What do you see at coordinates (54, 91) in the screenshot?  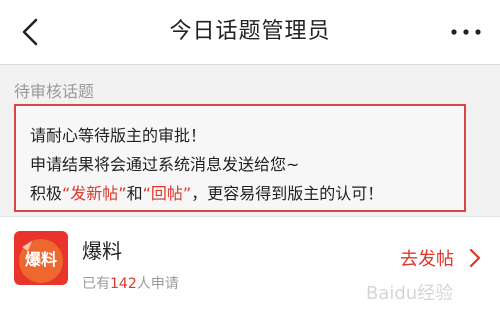 I see `section-label: 待审核话题` at bounding box center [54, 91].